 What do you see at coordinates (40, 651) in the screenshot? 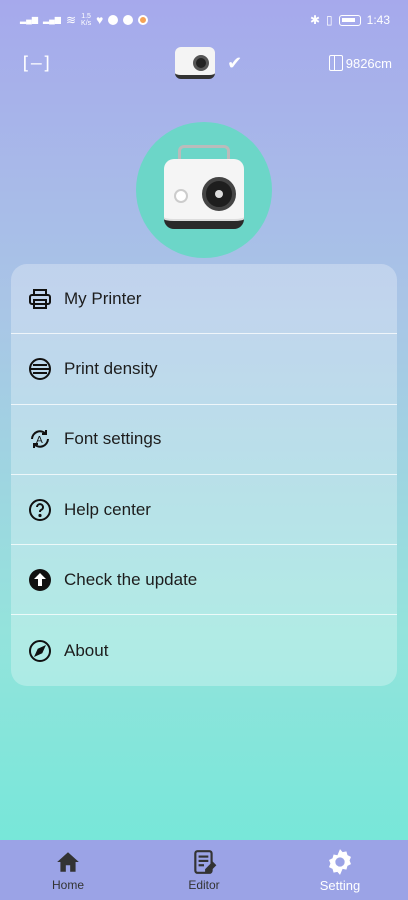
I see `about-icon` at bounding box center [40, 651].